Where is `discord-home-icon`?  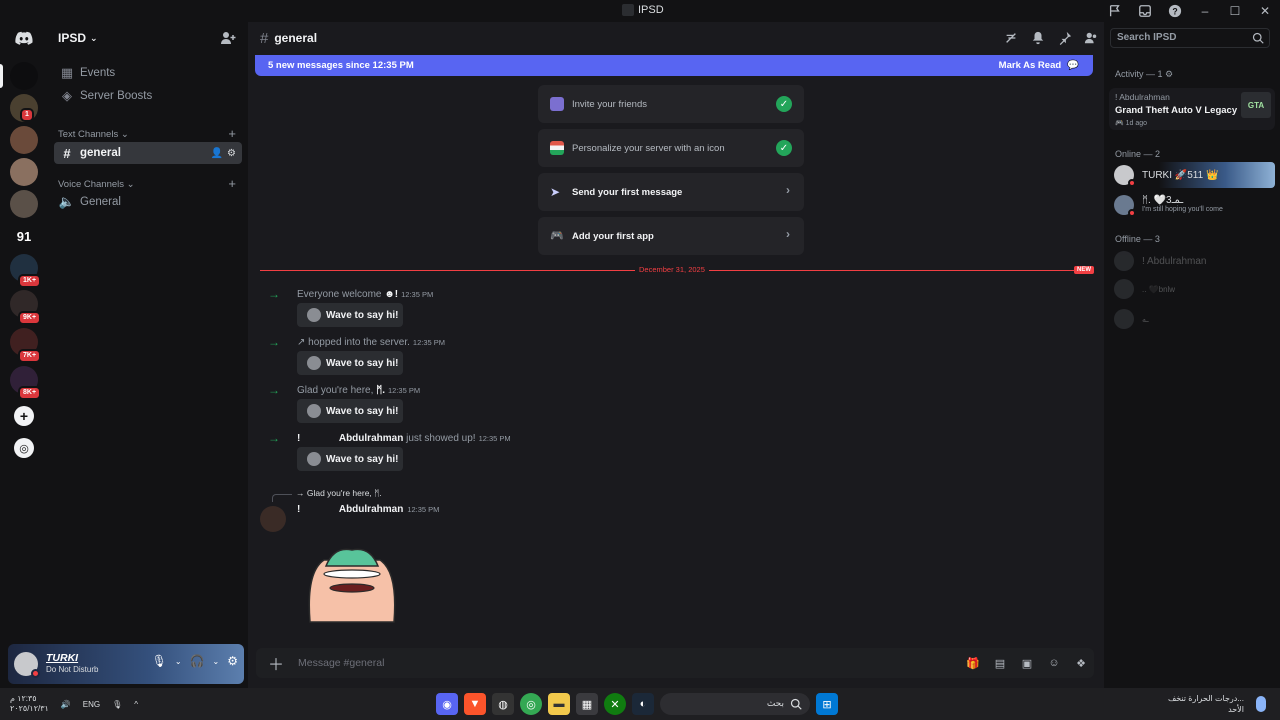 discord-home-icon is located at coordinates (24, 38).